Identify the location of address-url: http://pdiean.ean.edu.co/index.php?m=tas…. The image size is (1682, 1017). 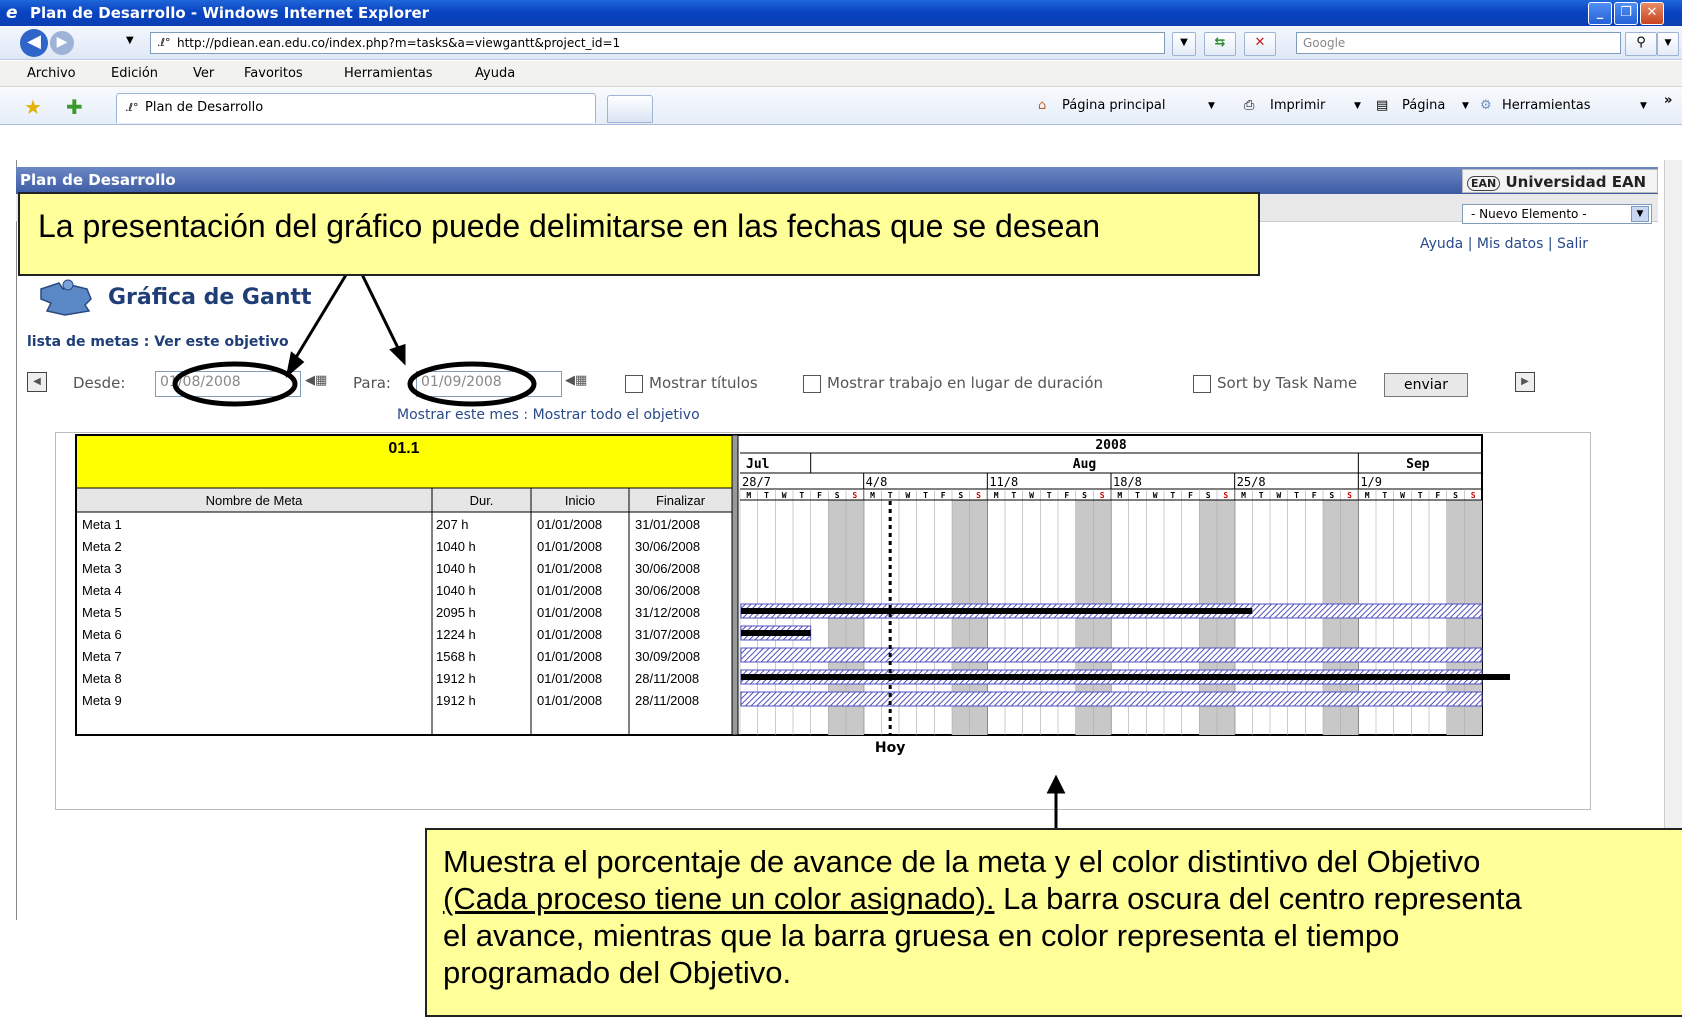
(399, 43).